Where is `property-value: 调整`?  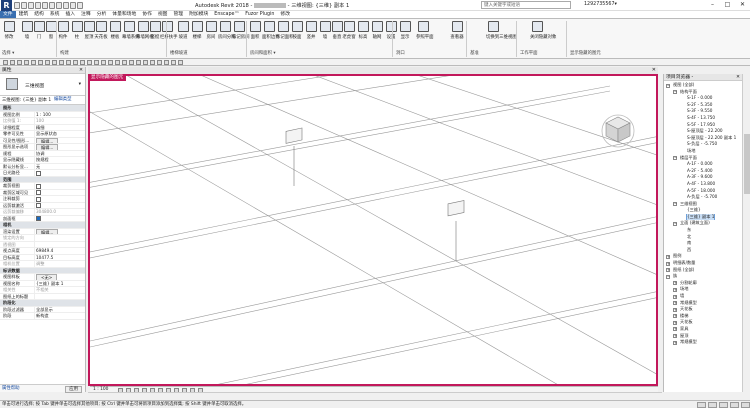 property-value: 调整 is located at coordinates (59, 264).